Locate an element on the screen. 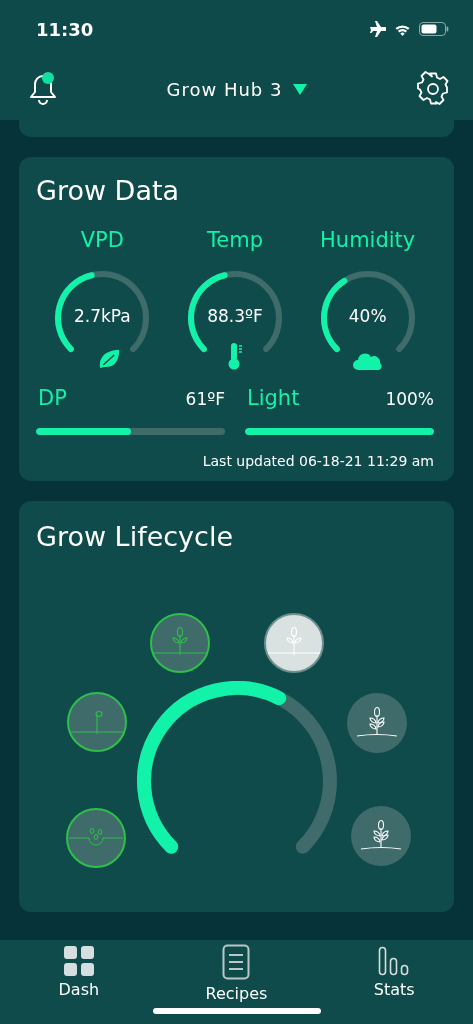  gauge-value: 88.3ºF is located at coordinates (235, 316).